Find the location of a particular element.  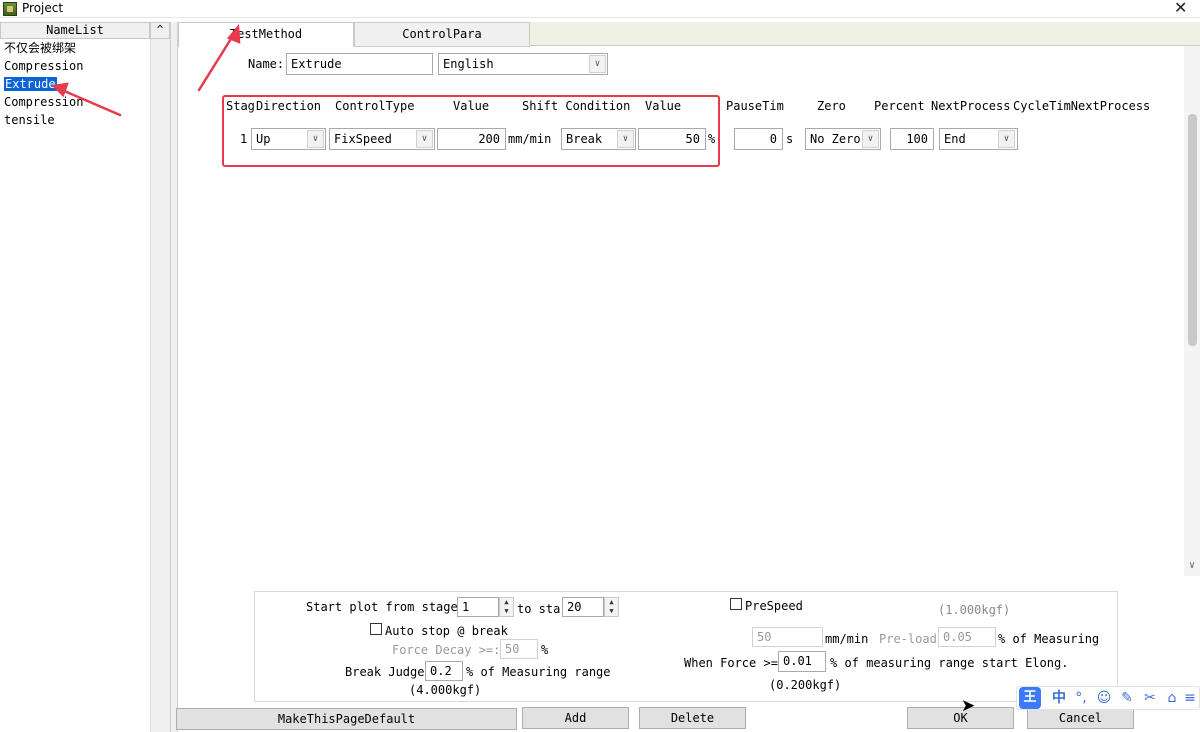

panel-splitter is located at coordinates (174, 377).